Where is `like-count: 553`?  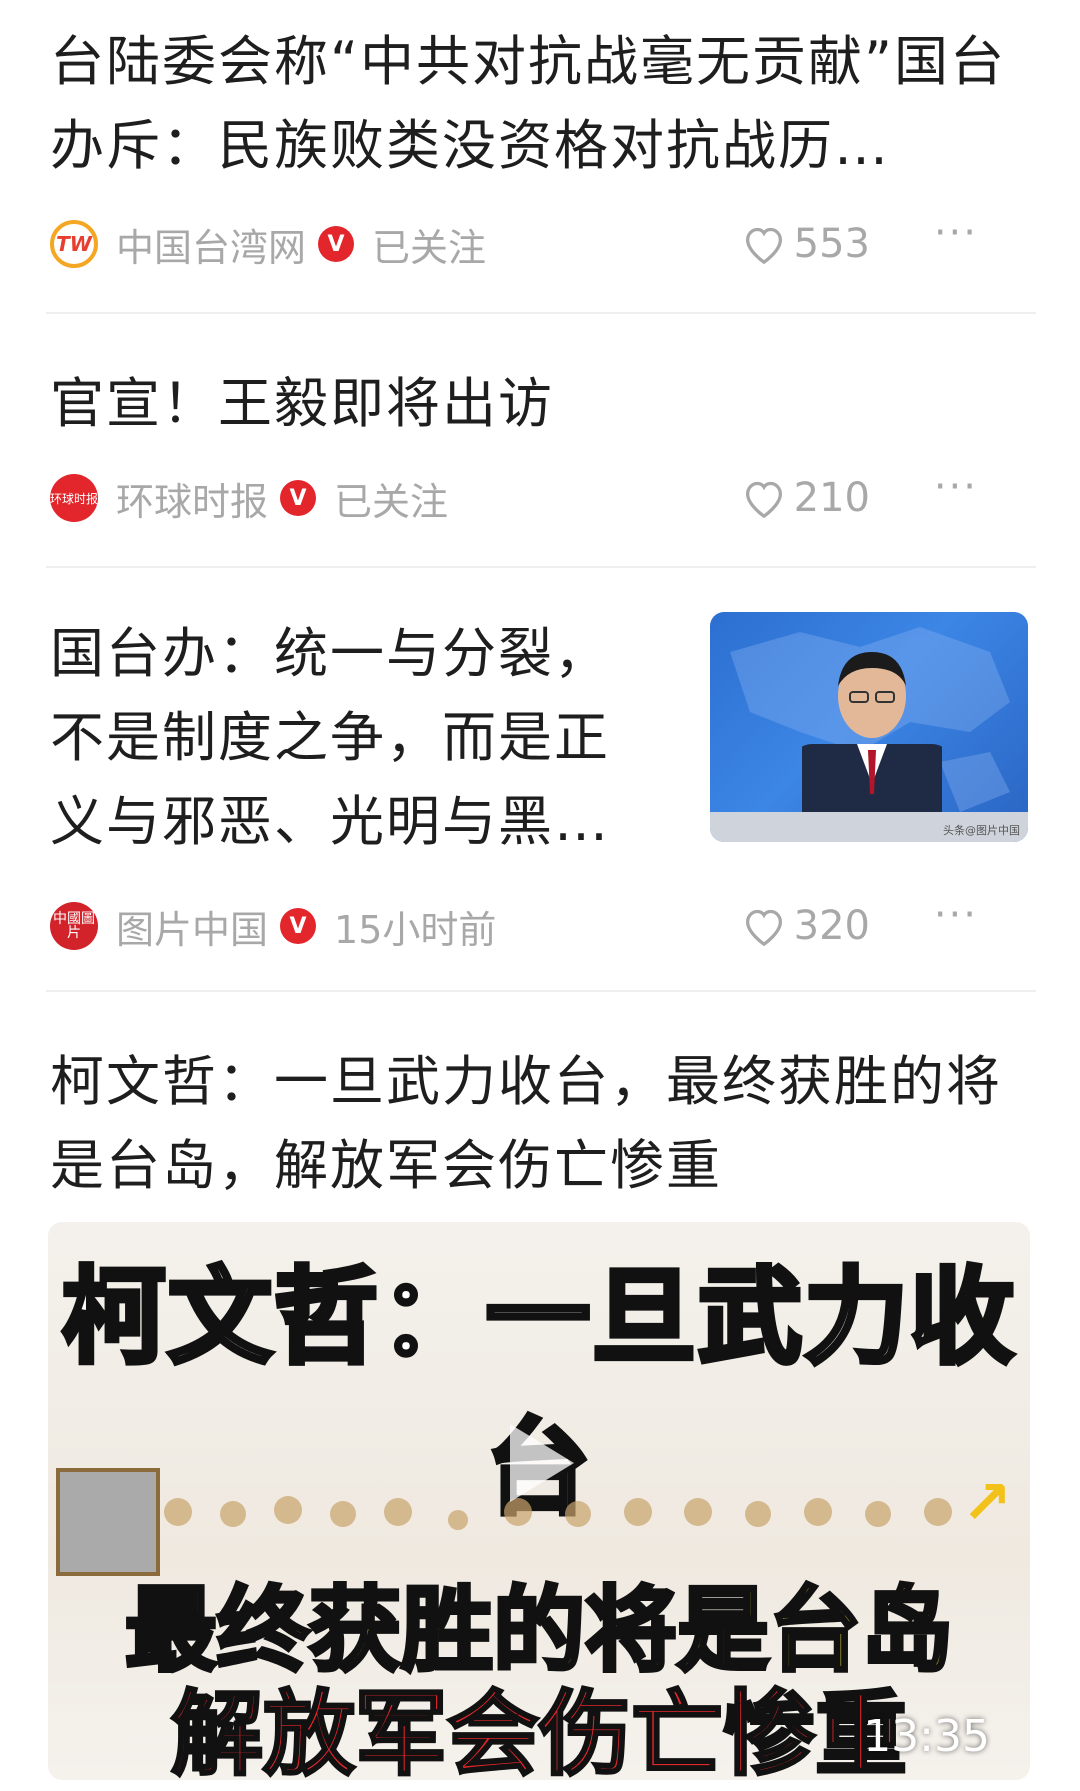
like-count: 553 is located at coordinates (831, 244).